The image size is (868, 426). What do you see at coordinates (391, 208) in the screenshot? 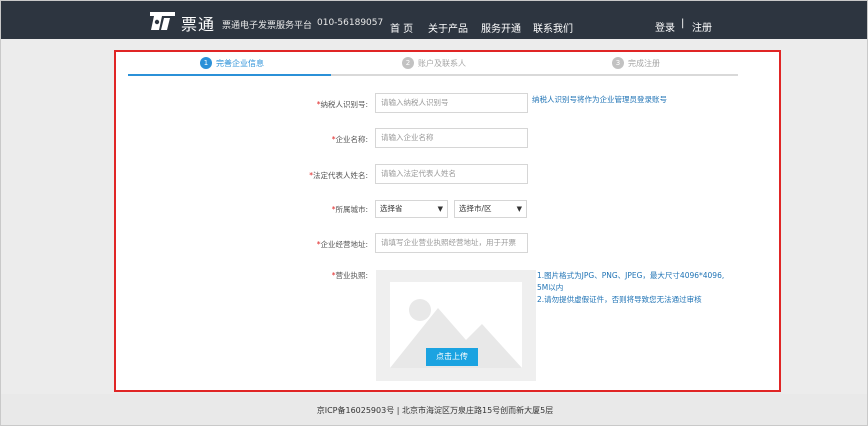
I see `province-select-value: 选择省` at bounding box center [391, 208].